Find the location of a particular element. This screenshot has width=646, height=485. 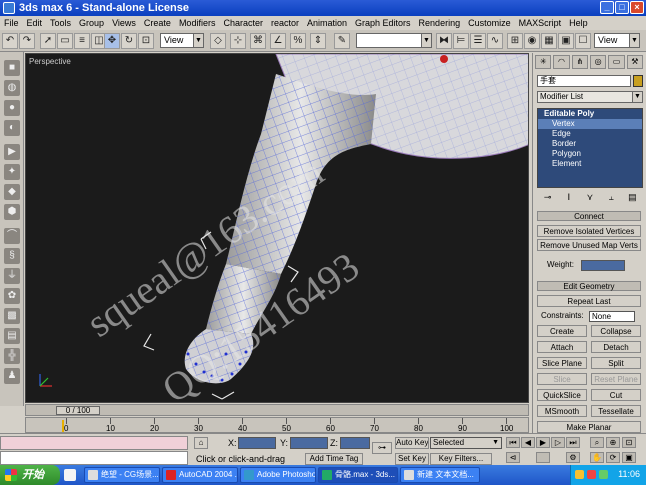

menu-reactor: reactor is located at coordinates (285, 23).